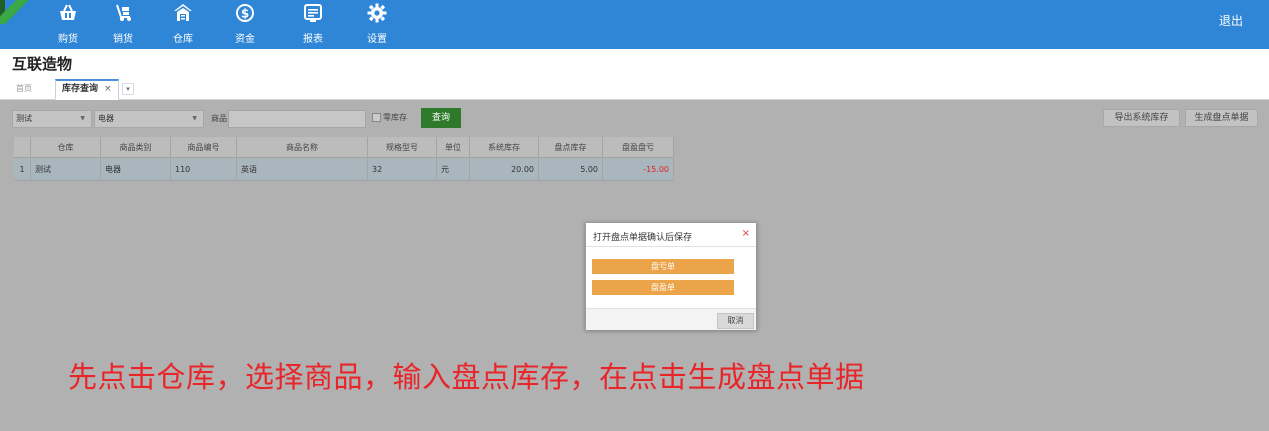 This screenshot has height=431, width=1269. What do you see at coordinates (377, 13) in the screenshot?
I see `gear-icon` at bounding box center [377, 13].